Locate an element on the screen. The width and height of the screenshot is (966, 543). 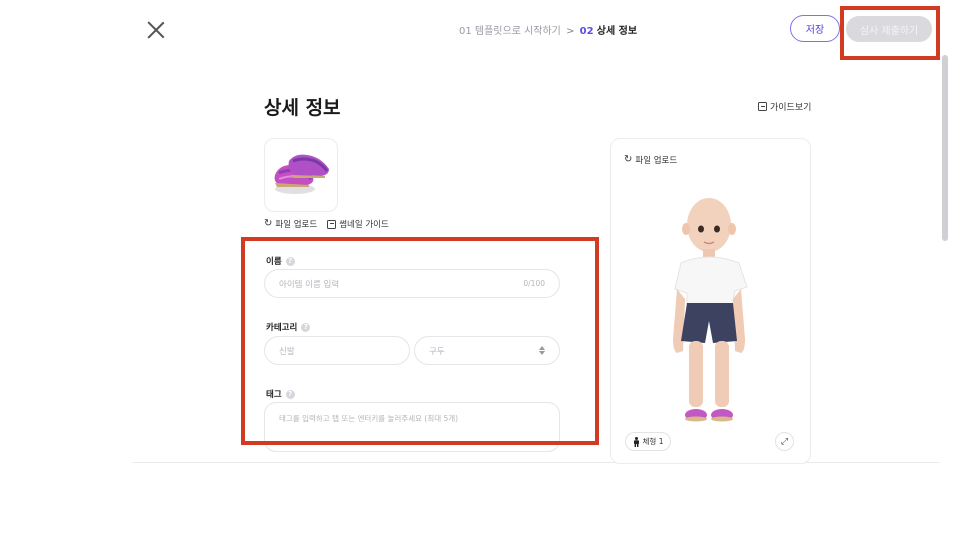
scrollbar is located at coordinates (945, 148).